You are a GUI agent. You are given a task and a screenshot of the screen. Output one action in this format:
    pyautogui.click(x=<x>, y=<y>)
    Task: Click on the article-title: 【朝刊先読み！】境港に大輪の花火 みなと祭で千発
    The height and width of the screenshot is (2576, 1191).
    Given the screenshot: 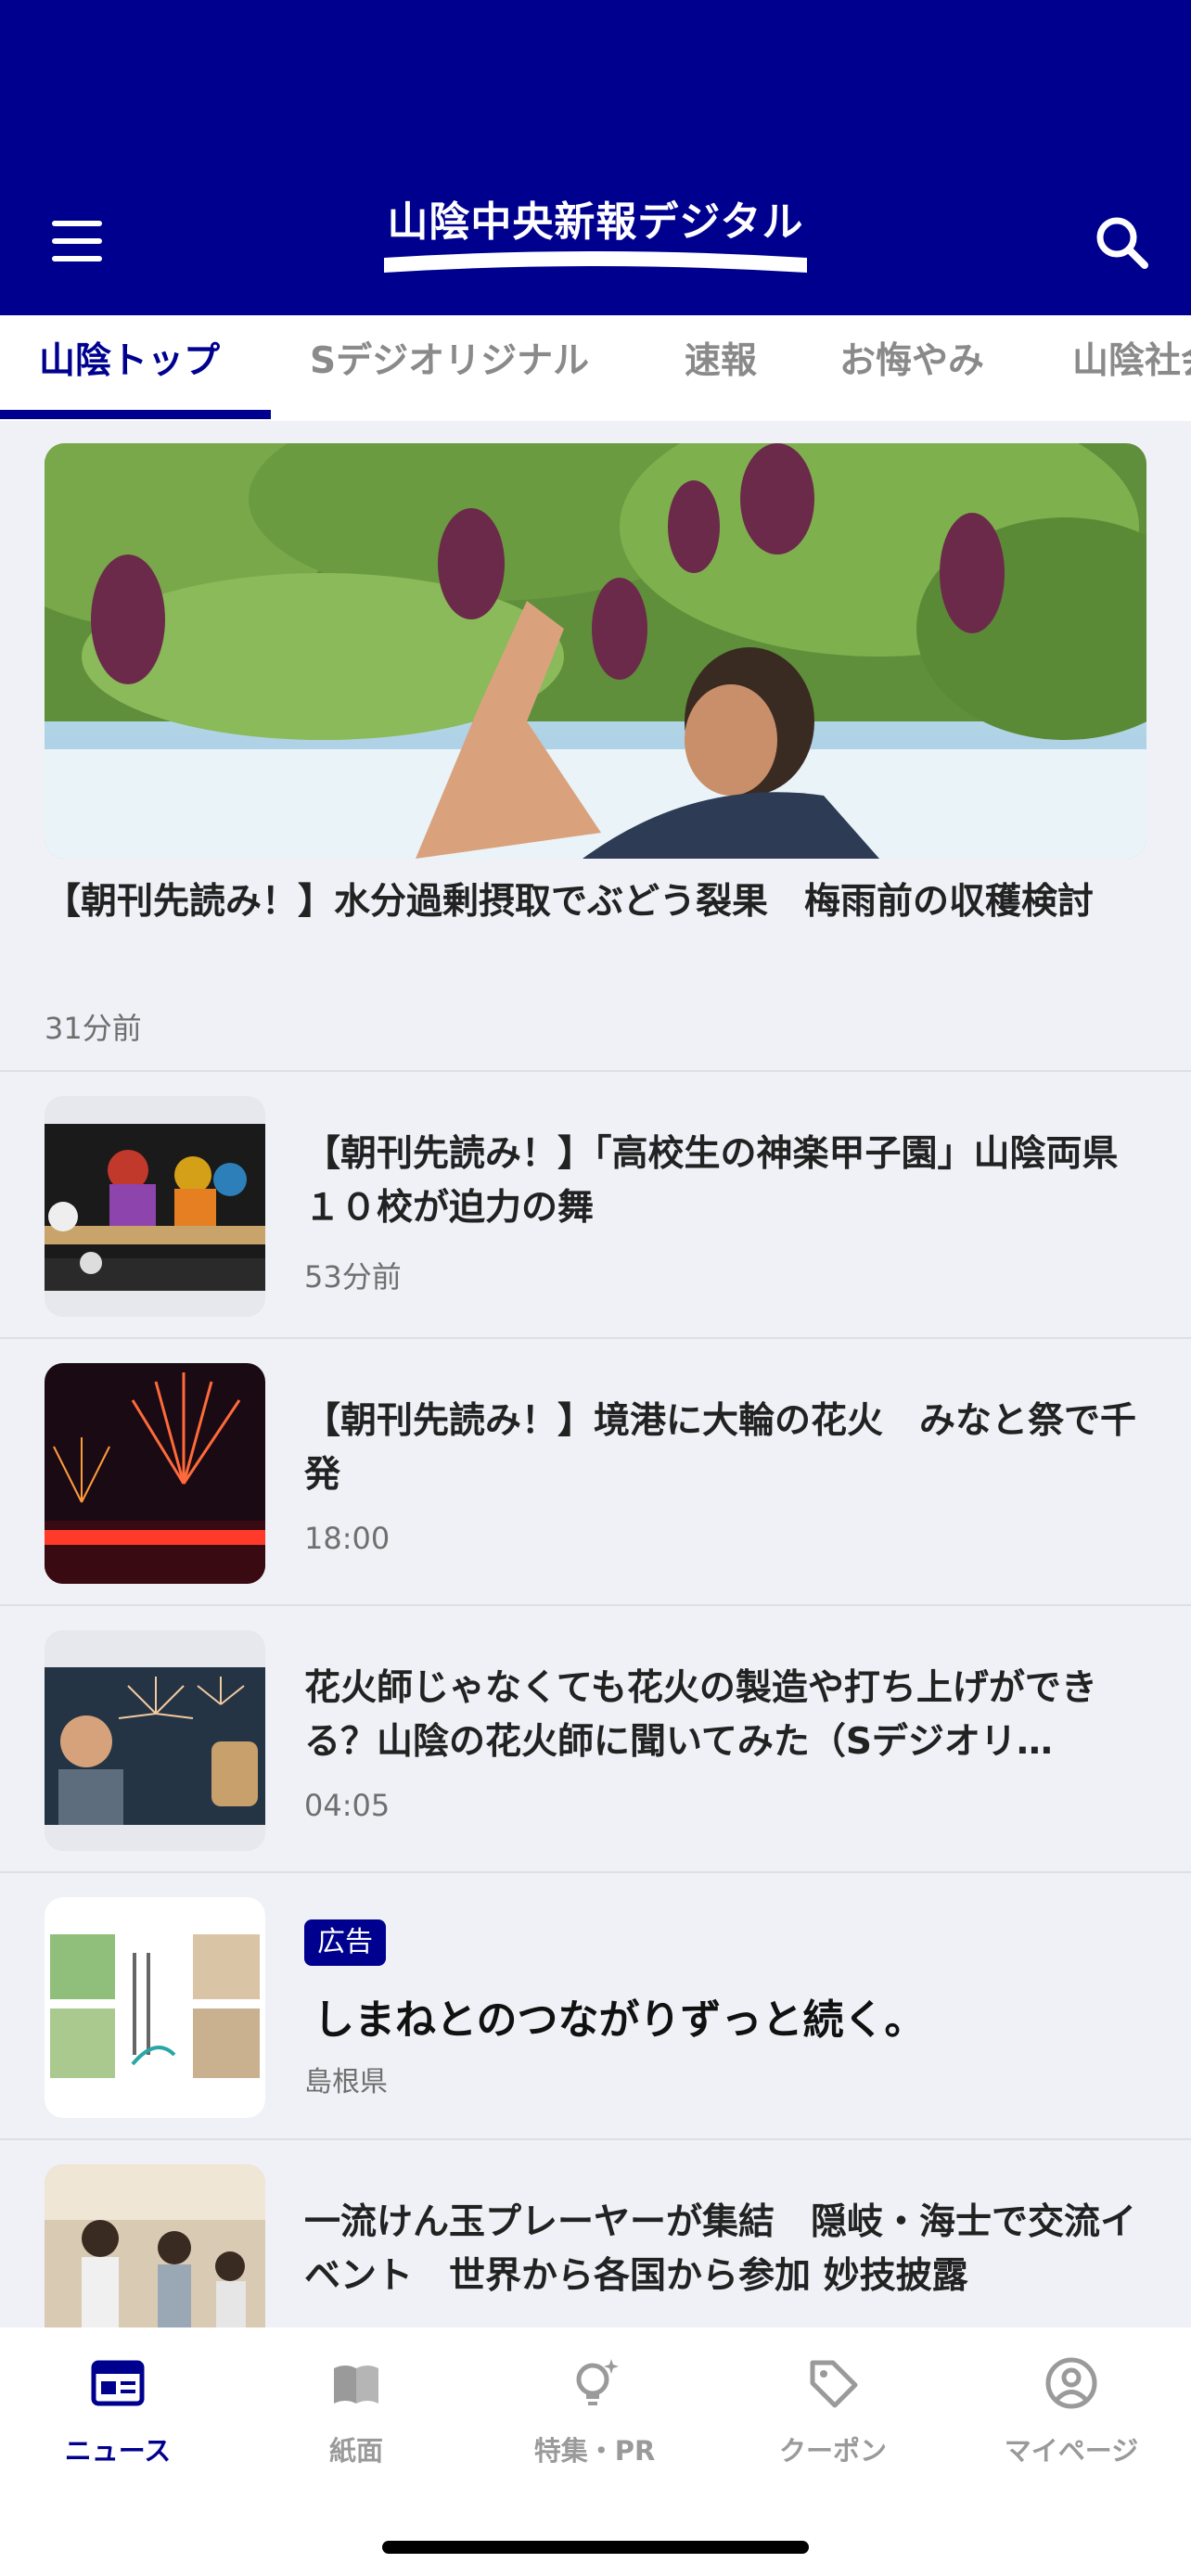 What is the action you would take?
    pyautogui.click(x=720, y=1448)
    